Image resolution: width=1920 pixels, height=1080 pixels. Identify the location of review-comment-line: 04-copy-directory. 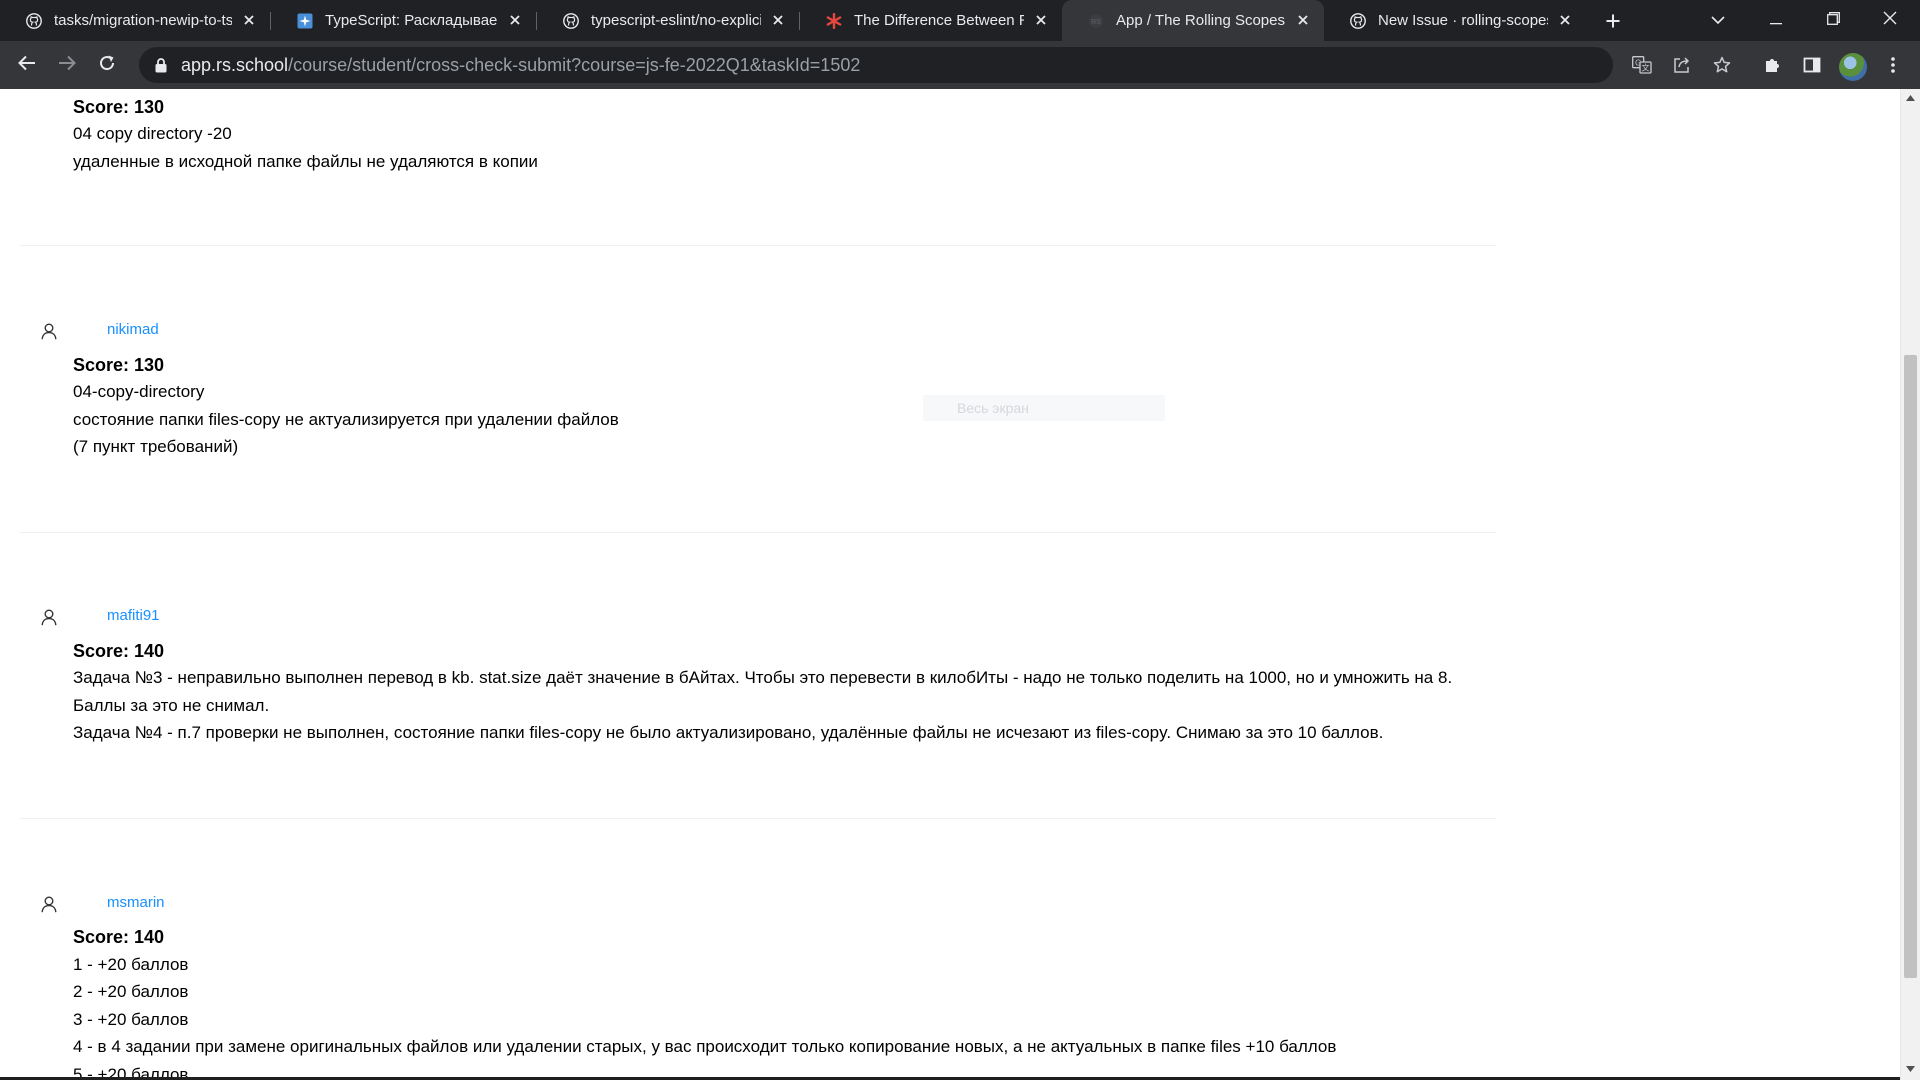
(139, 391).